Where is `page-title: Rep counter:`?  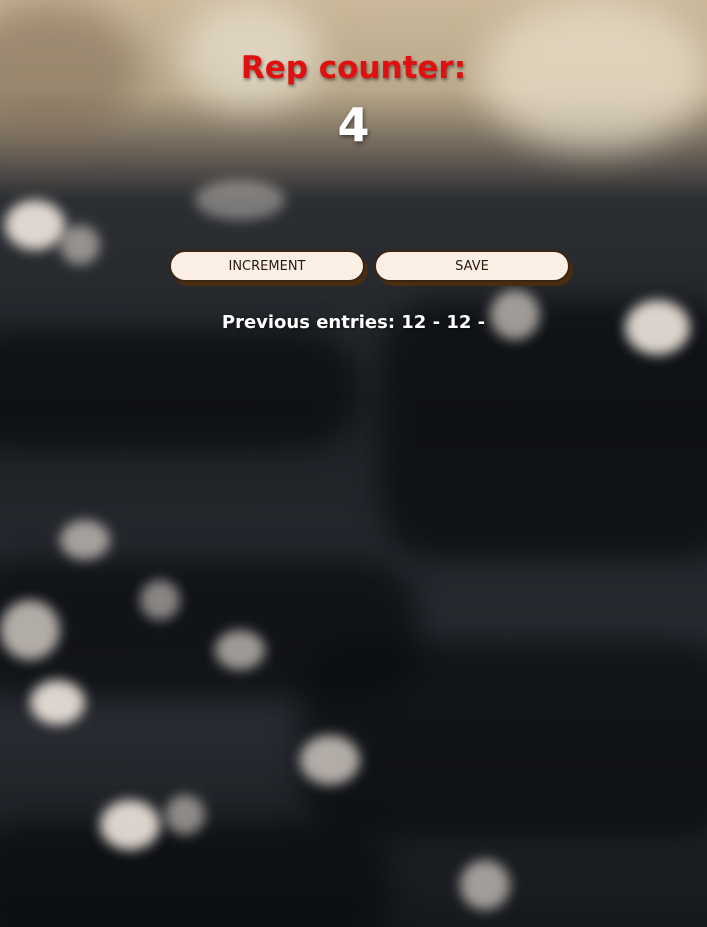 page-title: Rep counter: is located at coordinates (353, 68).